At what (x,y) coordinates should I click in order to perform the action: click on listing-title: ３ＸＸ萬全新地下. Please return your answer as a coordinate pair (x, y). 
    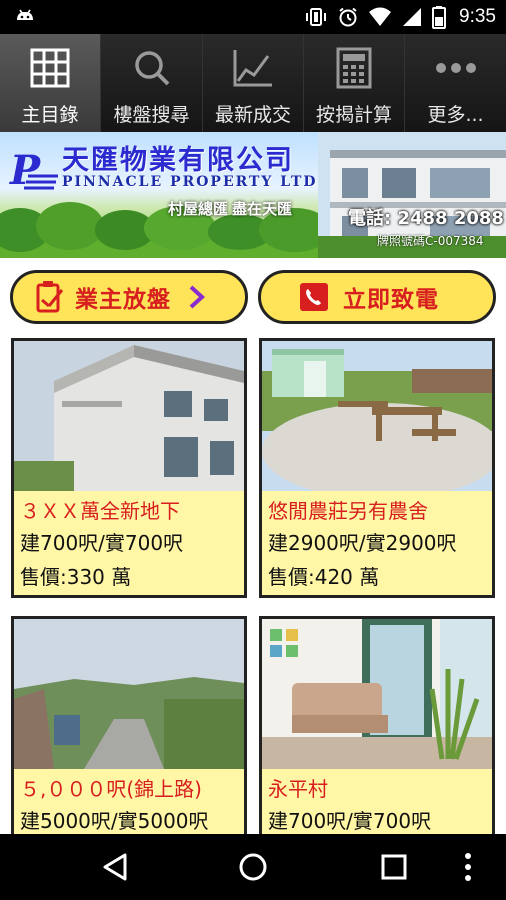
    Looking at the image, I should click on (100, 511).